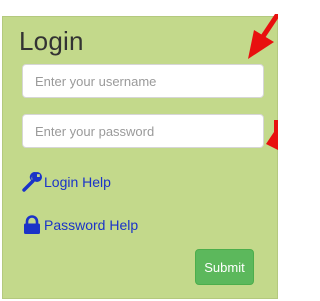 This screenshot has height=301, width=320. I want to click on password-help-link: Password Help, so click(80, 225).